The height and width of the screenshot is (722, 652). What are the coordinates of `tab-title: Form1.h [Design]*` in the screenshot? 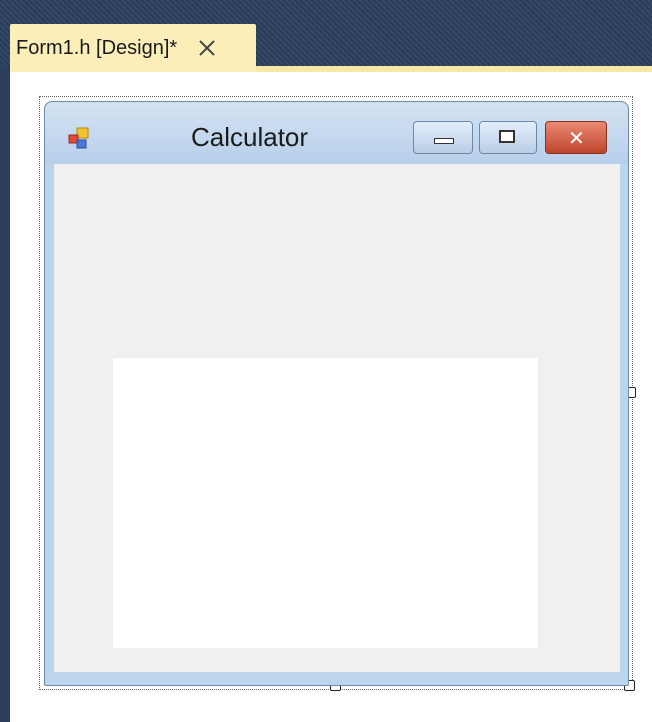 It's located at (97, 47).